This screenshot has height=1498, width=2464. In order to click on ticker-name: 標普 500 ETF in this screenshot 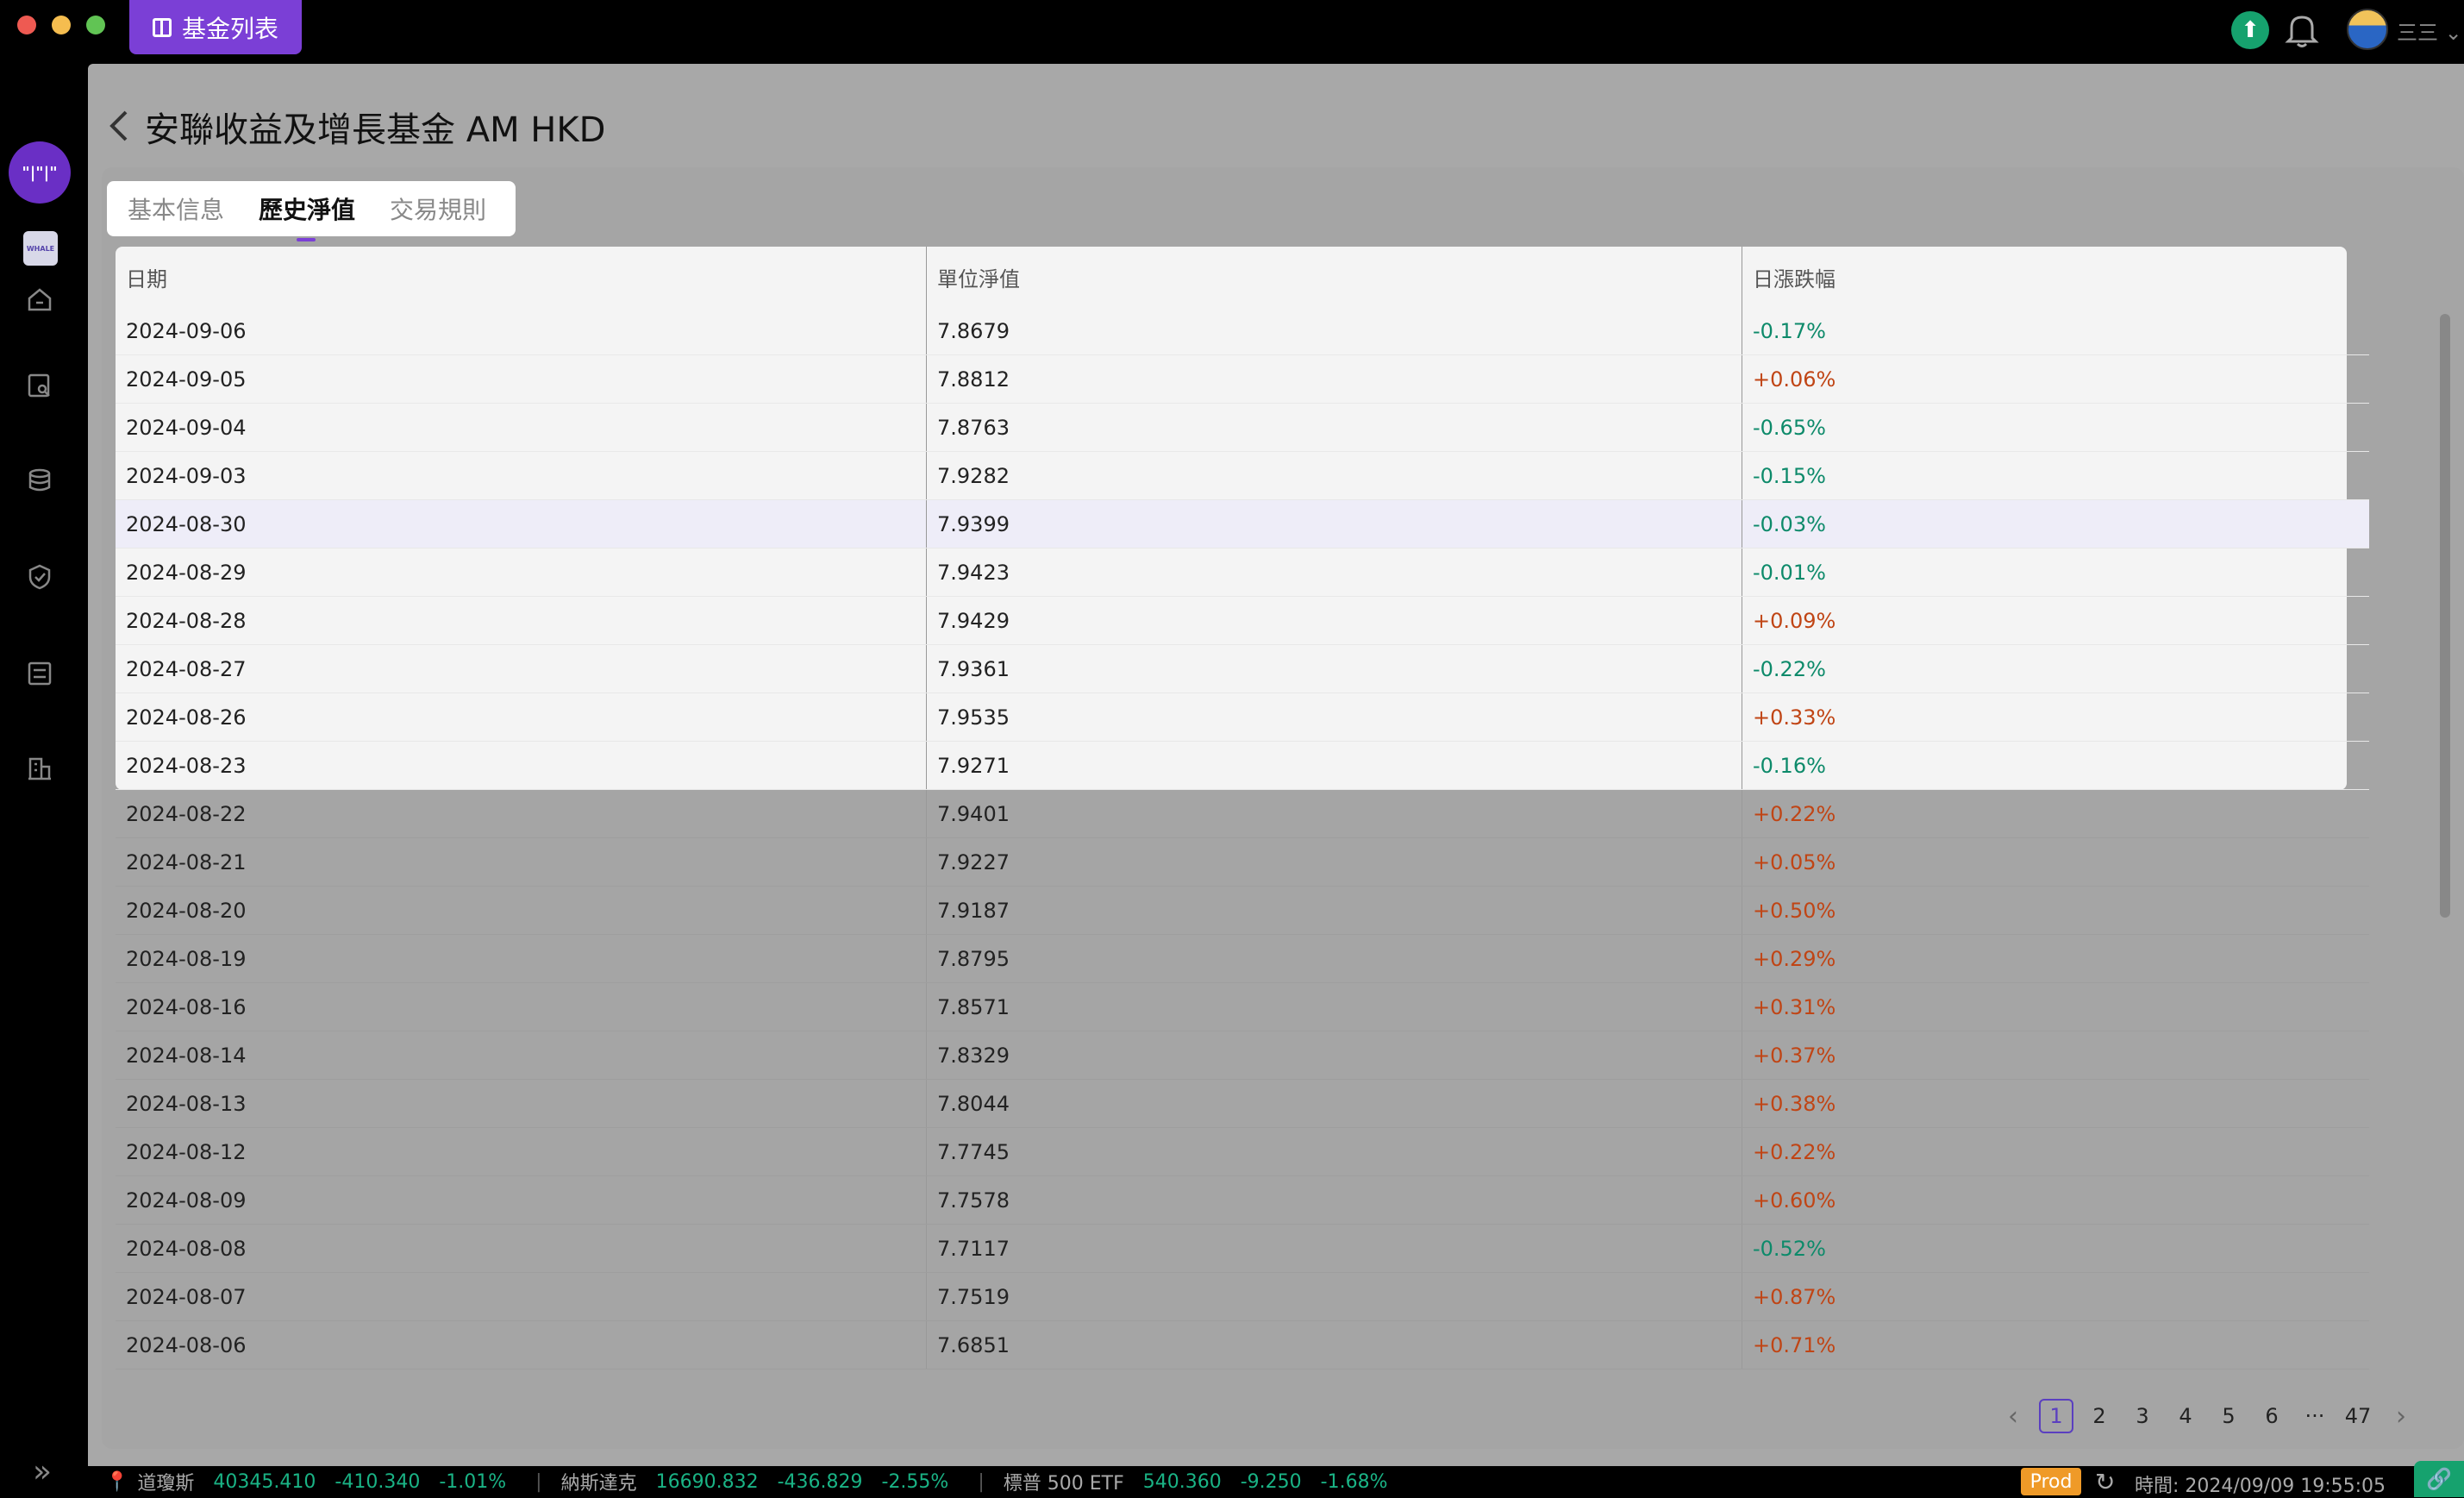, I will do `click(1063, 1484)`.